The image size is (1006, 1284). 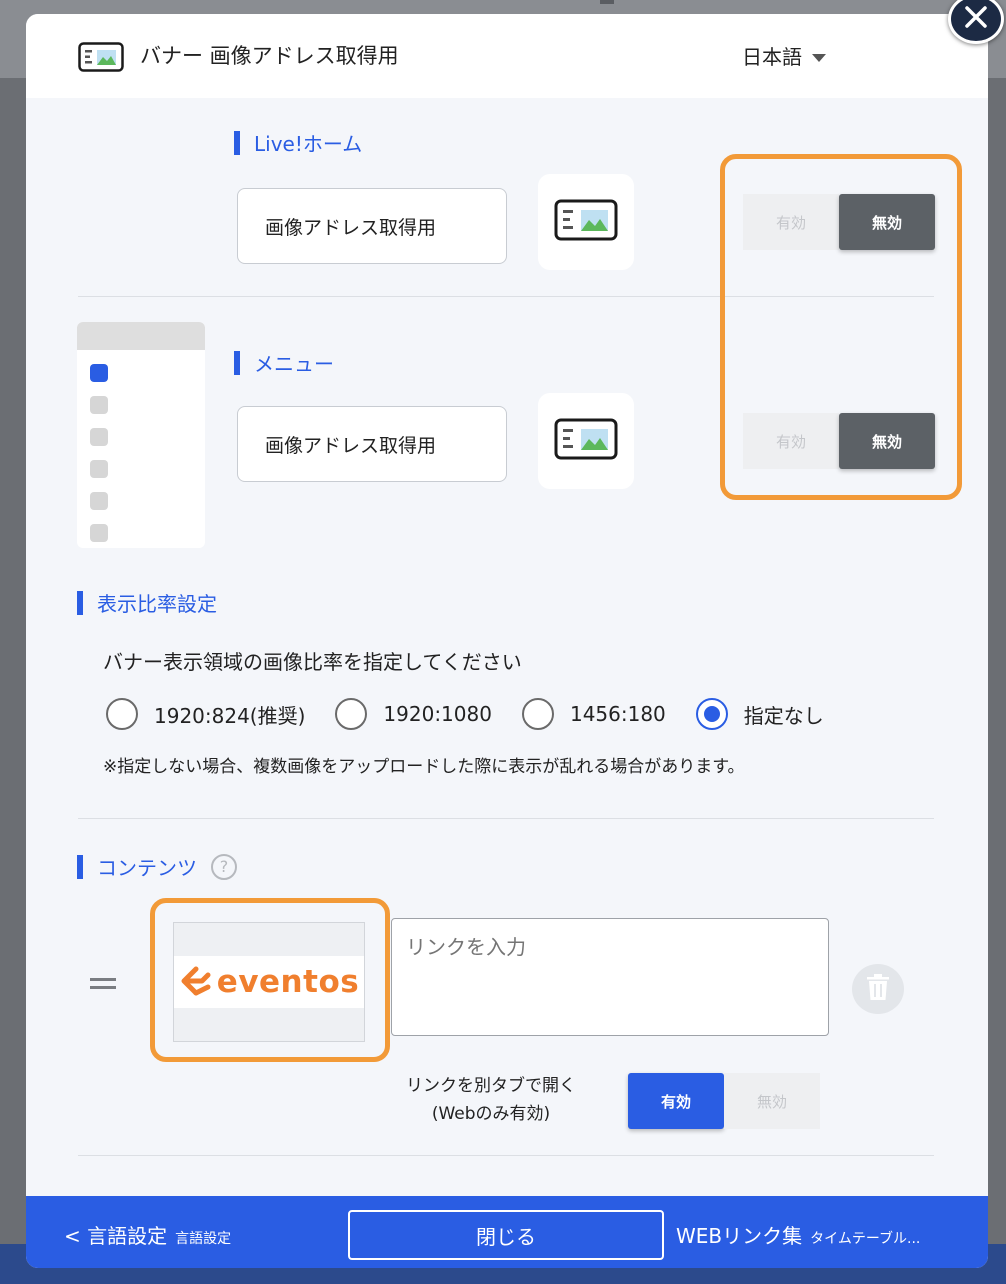 I want to click on menu-preview-illustration, so click(x=141, y=435).